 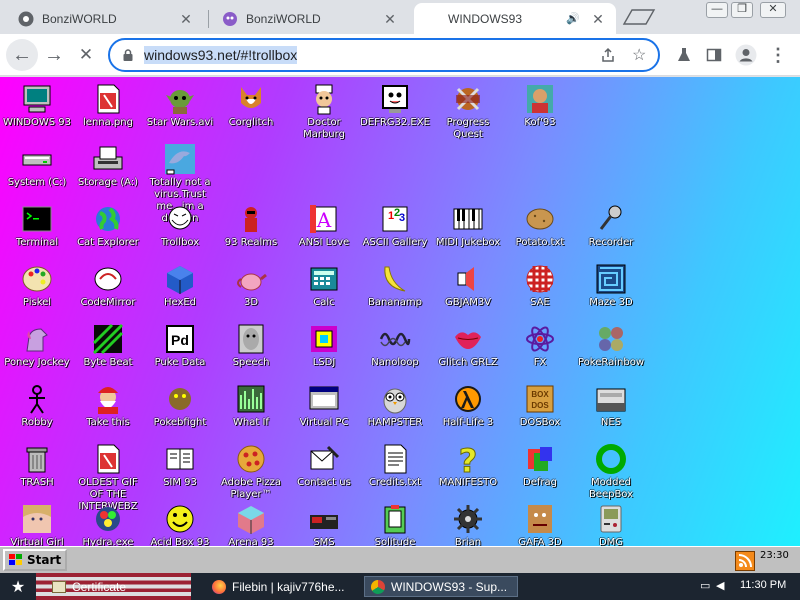 I want to click on desktop-icon-hampster: HAMPSTER, so click(x=395, y=406).